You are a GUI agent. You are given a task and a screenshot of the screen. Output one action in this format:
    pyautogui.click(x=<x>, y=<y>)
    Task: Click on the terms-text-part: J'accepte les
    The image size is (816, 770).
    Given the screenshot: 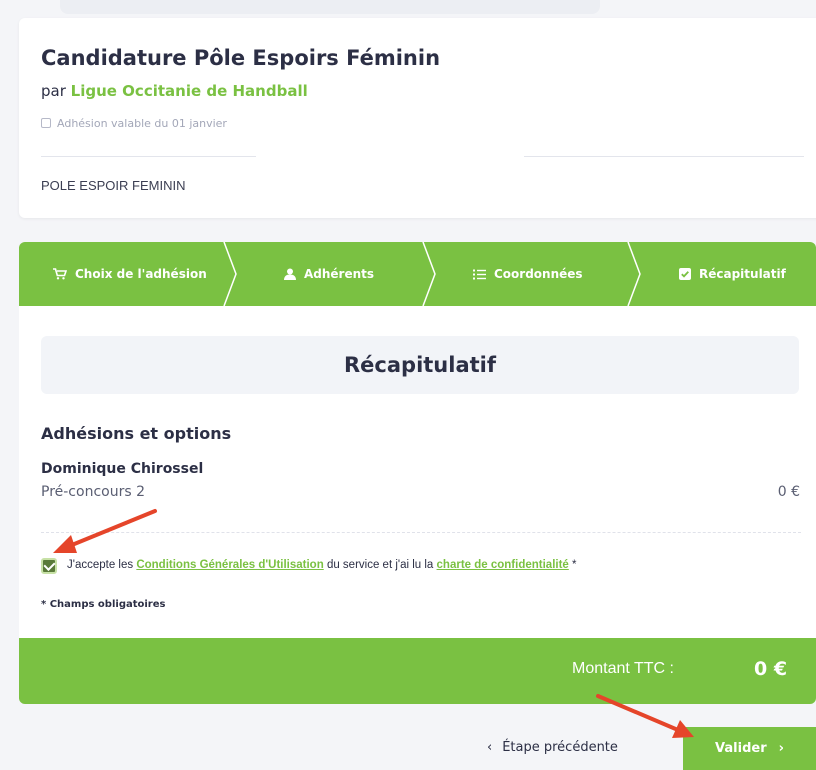 What is the action you would take?
    pyautogui.click(x=100, y=565)
    